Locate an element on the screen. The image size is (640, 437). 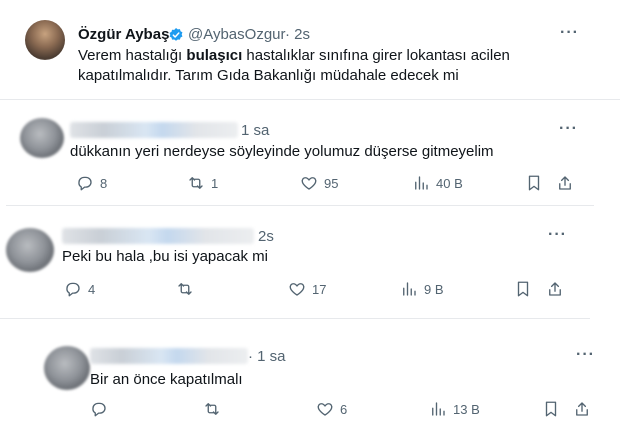
view-count: 9 B is located at coordinates (434, 289).